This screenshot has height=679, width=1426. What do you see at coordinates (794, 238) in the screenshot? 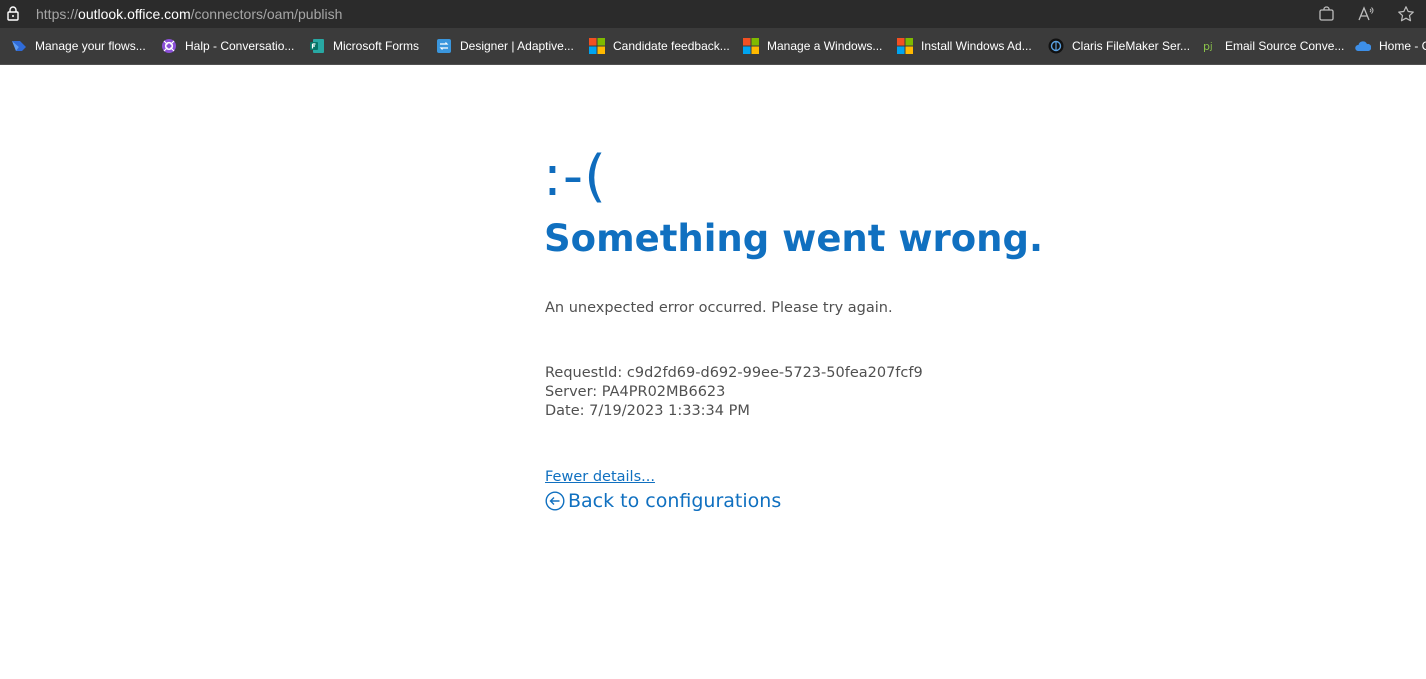
I see `error-title: Something went wrong.` at bounding box center [794, 238].